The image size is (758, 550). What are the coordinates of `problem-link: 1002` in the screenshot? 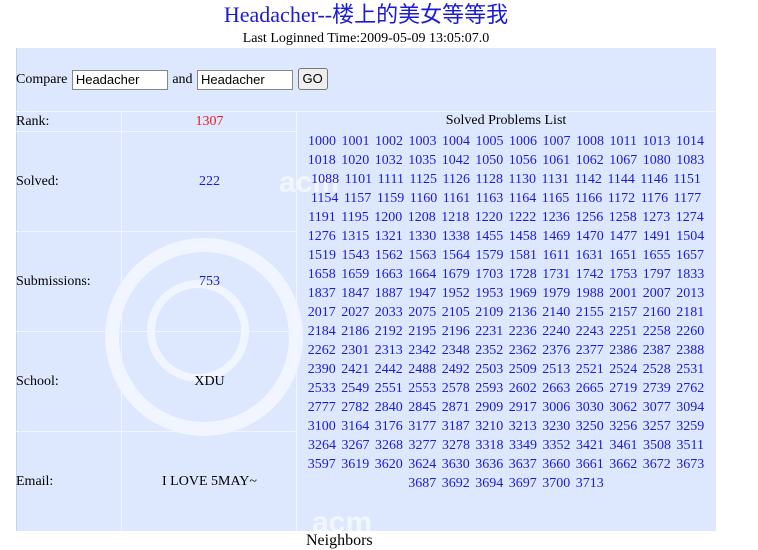 It's located at (389, 141).